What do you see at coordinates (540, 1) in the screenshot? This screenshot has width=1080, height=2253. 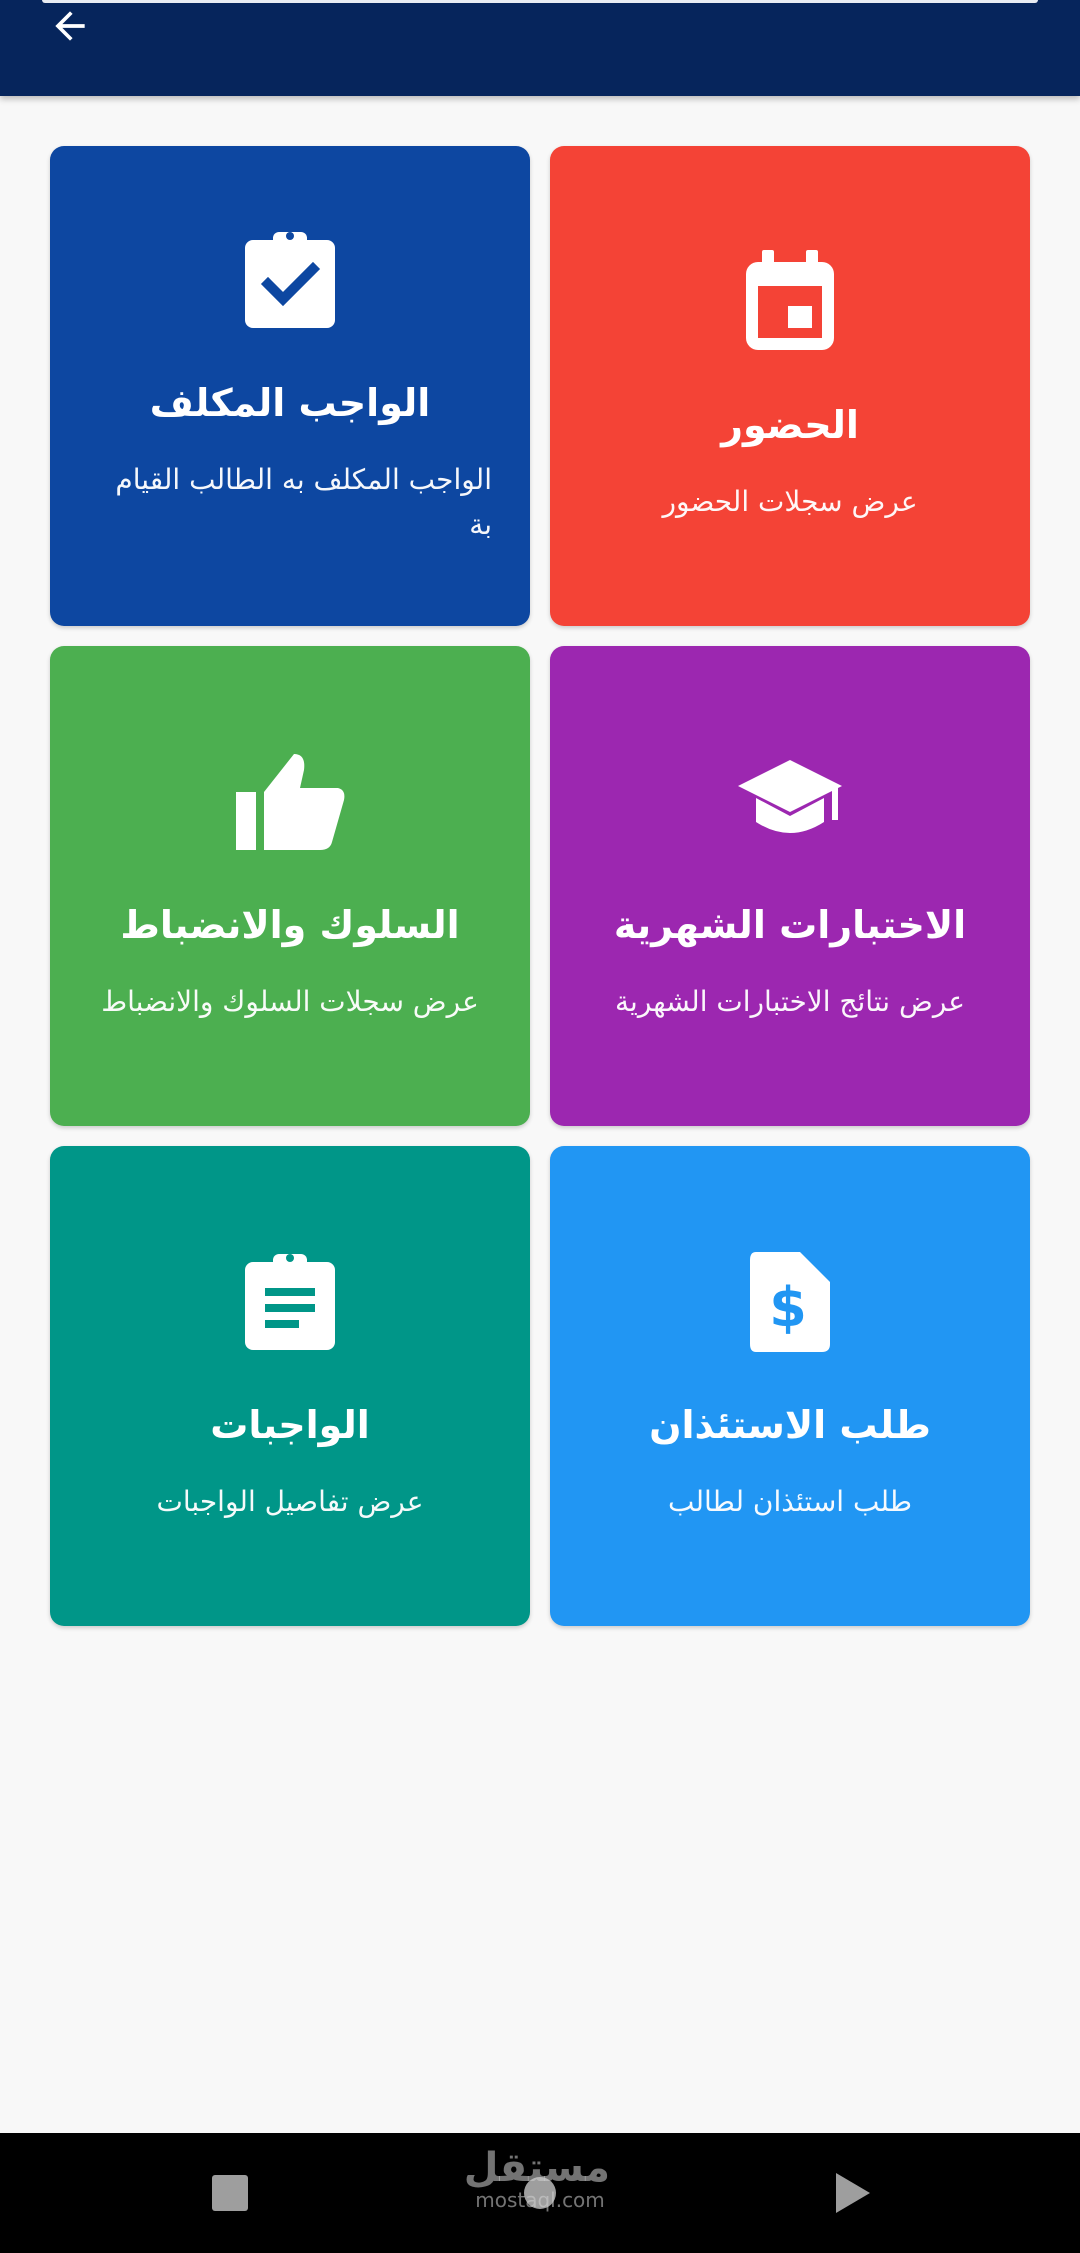 I see `top-divider` at bounding box center [540, 1].